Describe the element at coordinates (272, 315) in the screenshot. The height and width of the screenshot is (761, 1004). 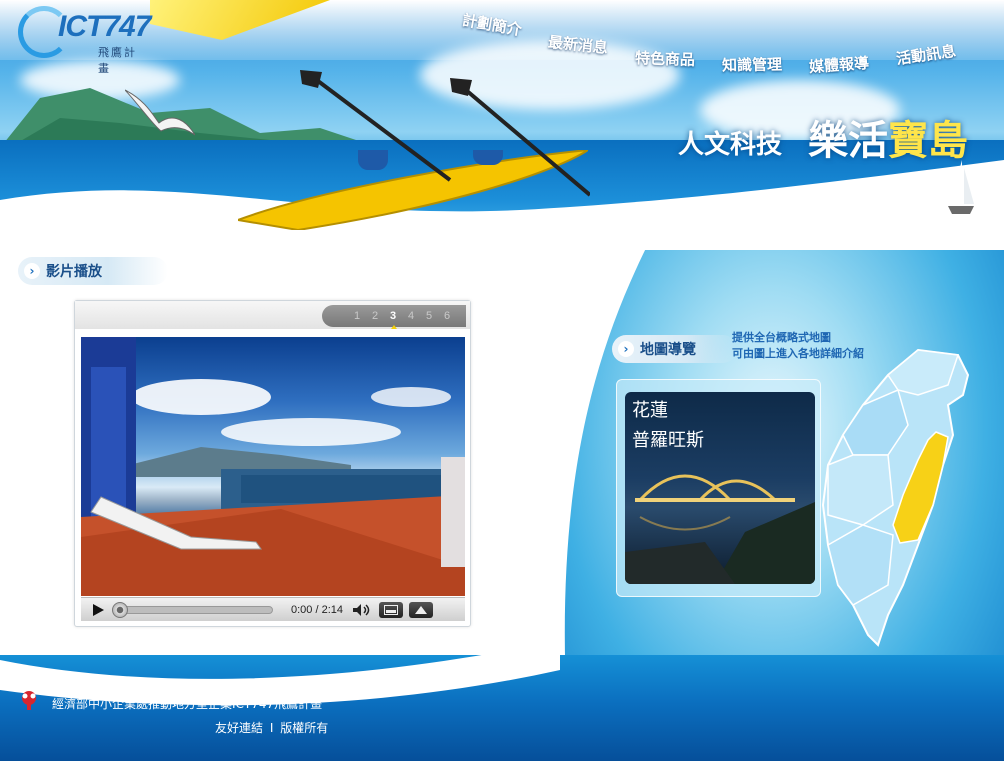
I see `player-topbar: 1 2 3 4 5 6` at that location.